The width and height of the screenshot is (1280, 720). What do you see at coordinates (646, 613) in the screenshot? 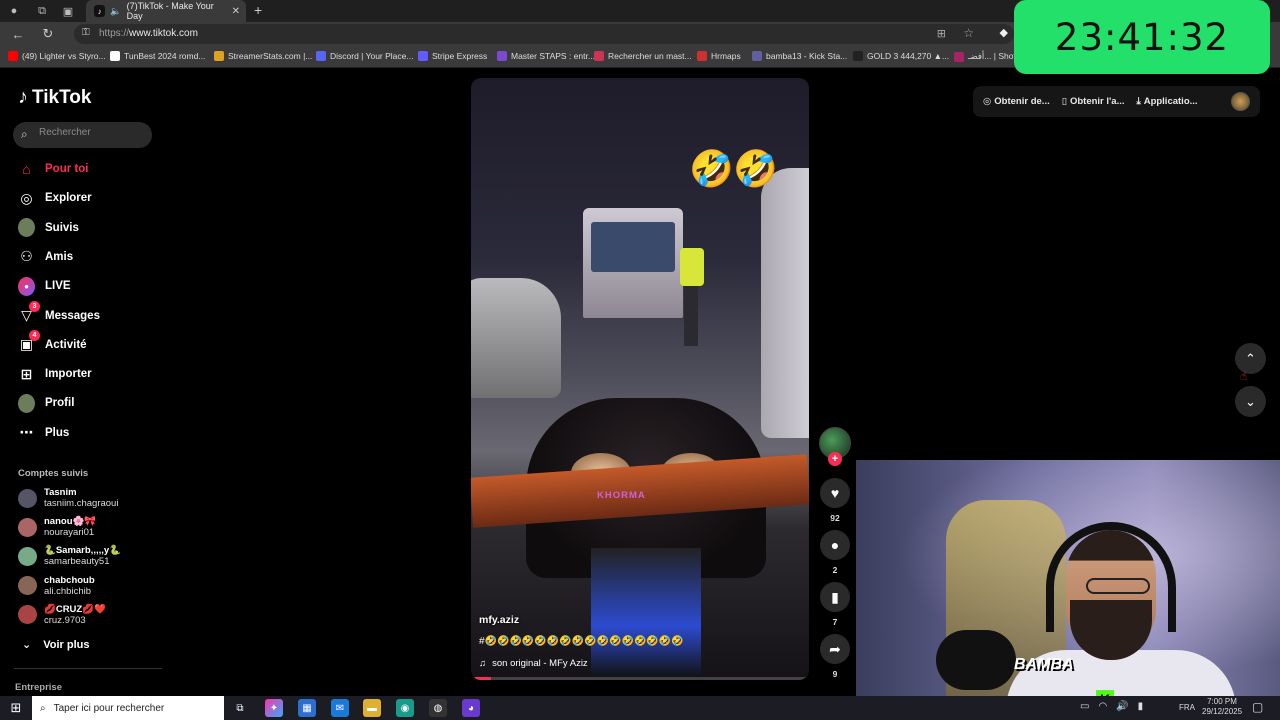
I see `video-scene-fork` at bounding box center [646, 613].